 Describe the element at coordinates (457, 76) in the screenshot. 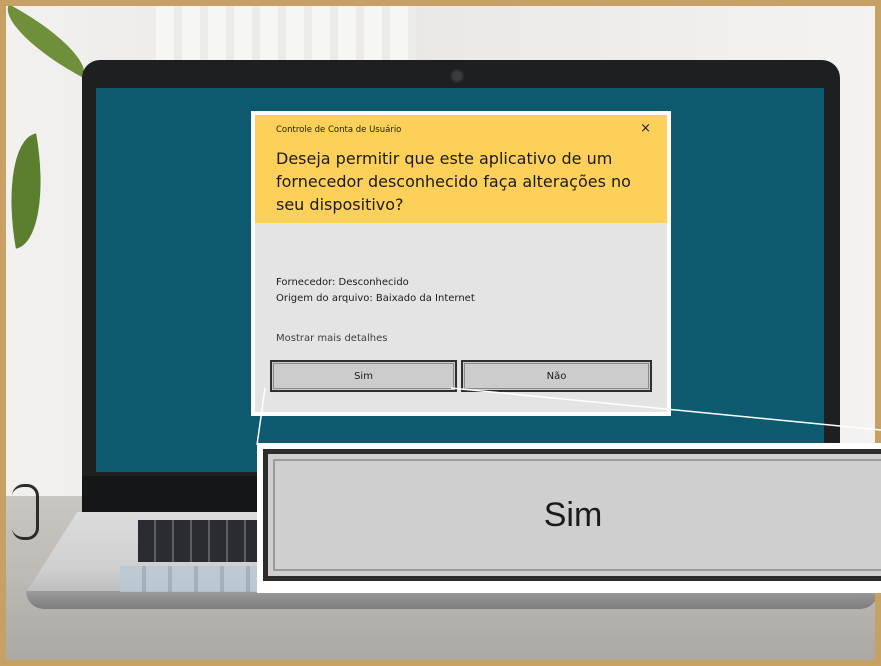

I see `webcam-icon` at that location.